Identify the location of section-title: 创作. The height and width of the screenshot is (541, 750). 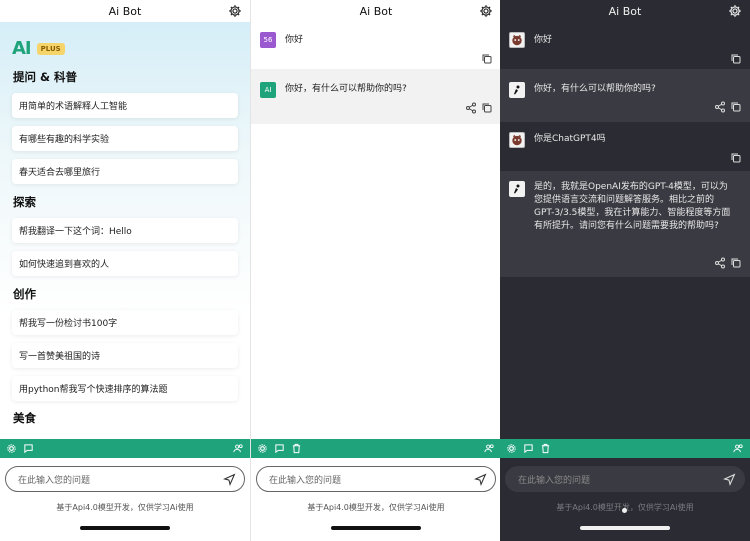
(24, 294).